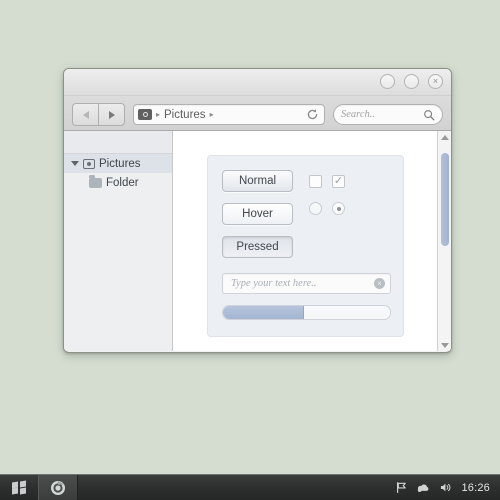 This screenshot has width=500, height=500. I want to click on progress-bar-fill, so click(264, 312).